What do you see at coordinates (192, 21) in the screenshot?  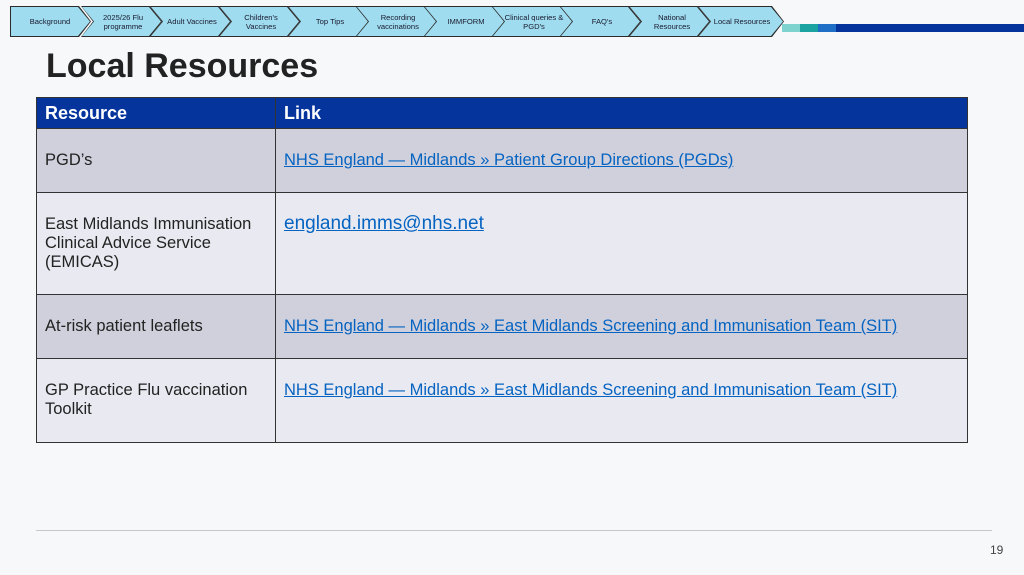 I see `nav-label: Adult Vaccines` at bounding box center [192, 21].